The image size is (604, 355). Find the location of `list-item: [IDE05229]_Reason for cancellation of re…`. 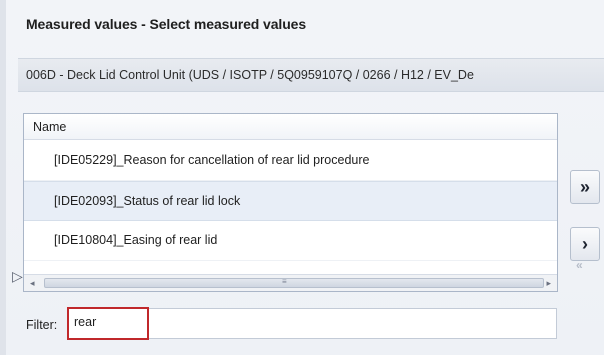

list-item: [IDE05229]_Reason for cancellation of re… is located at coordinates (290, 161).